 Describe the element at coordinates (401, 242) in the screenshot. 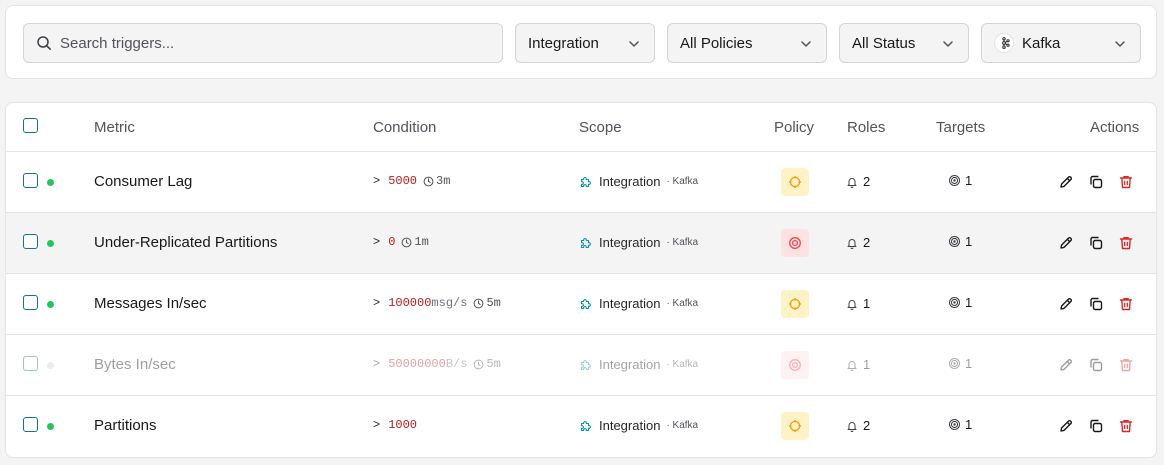

I see `condition: > 0 1m` at that location.